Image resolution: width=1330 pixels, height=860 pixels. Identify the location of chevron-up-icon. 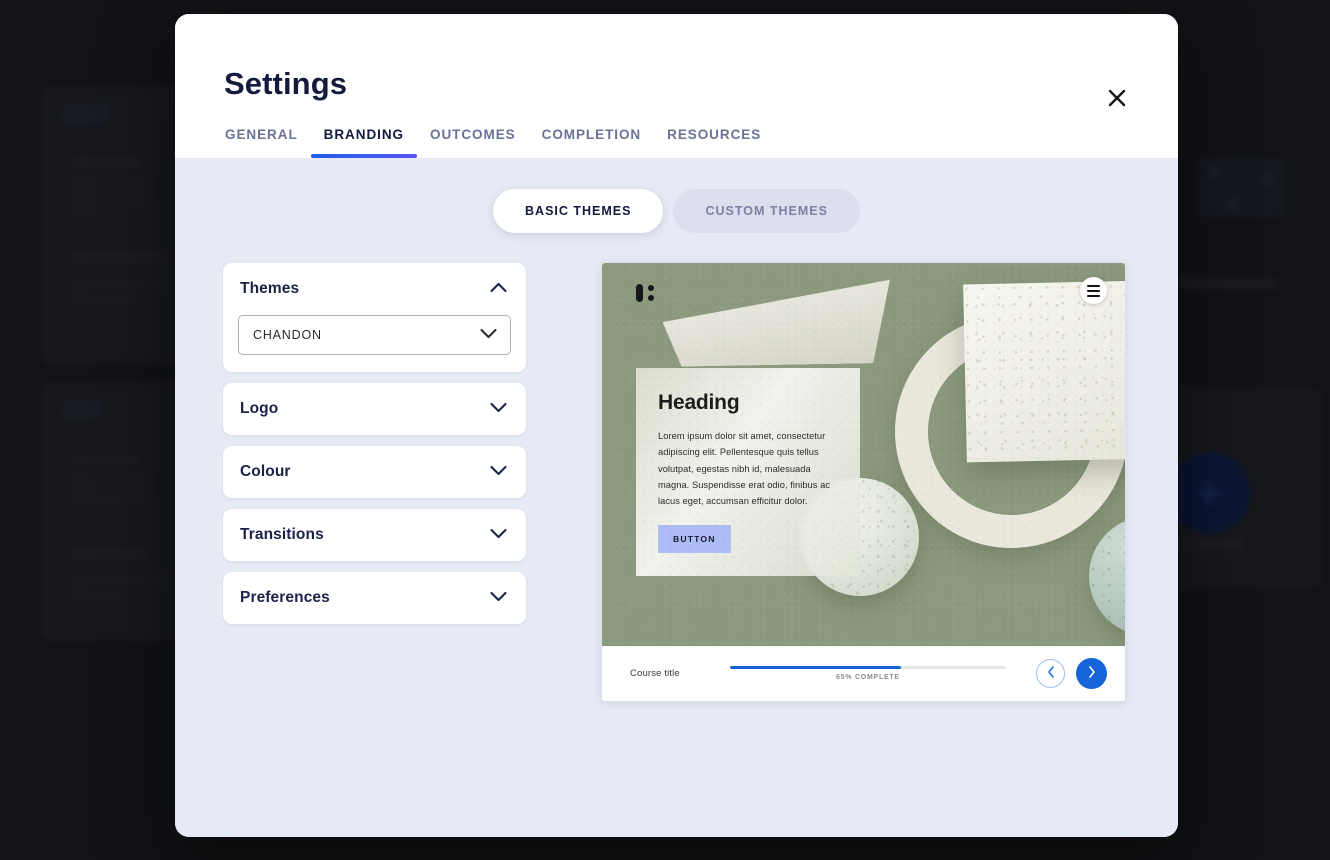
(498, 289).